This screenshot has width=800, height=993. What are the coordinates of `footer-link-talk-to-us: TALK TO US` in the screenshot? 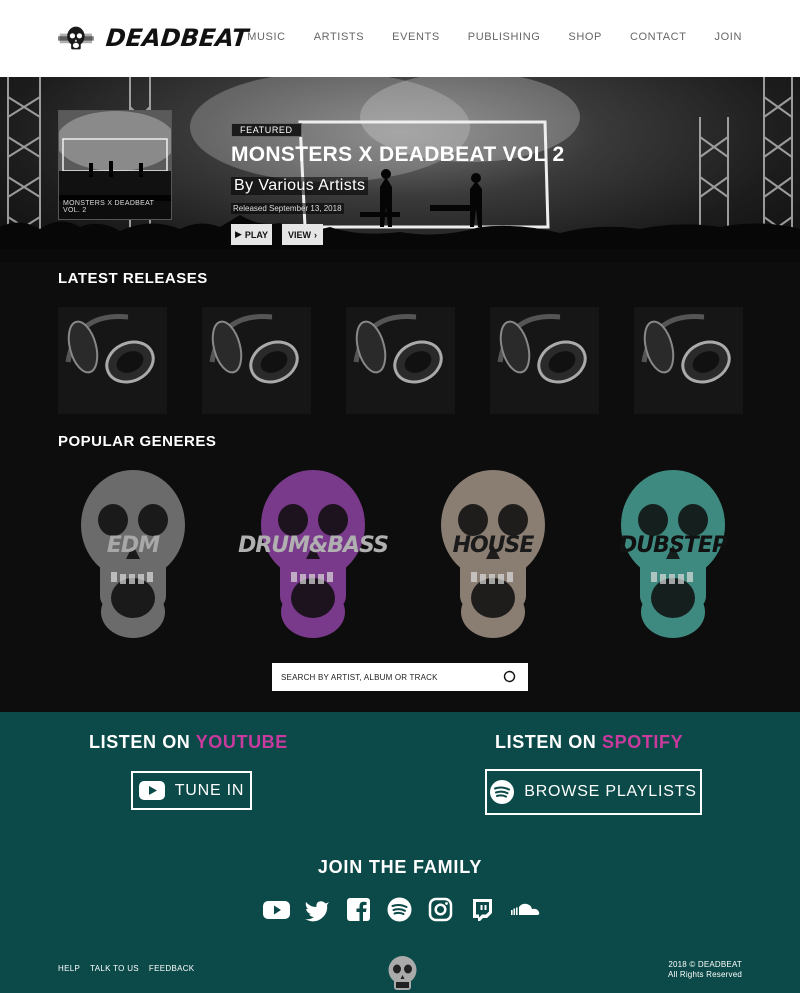 It's located at (114, 968).